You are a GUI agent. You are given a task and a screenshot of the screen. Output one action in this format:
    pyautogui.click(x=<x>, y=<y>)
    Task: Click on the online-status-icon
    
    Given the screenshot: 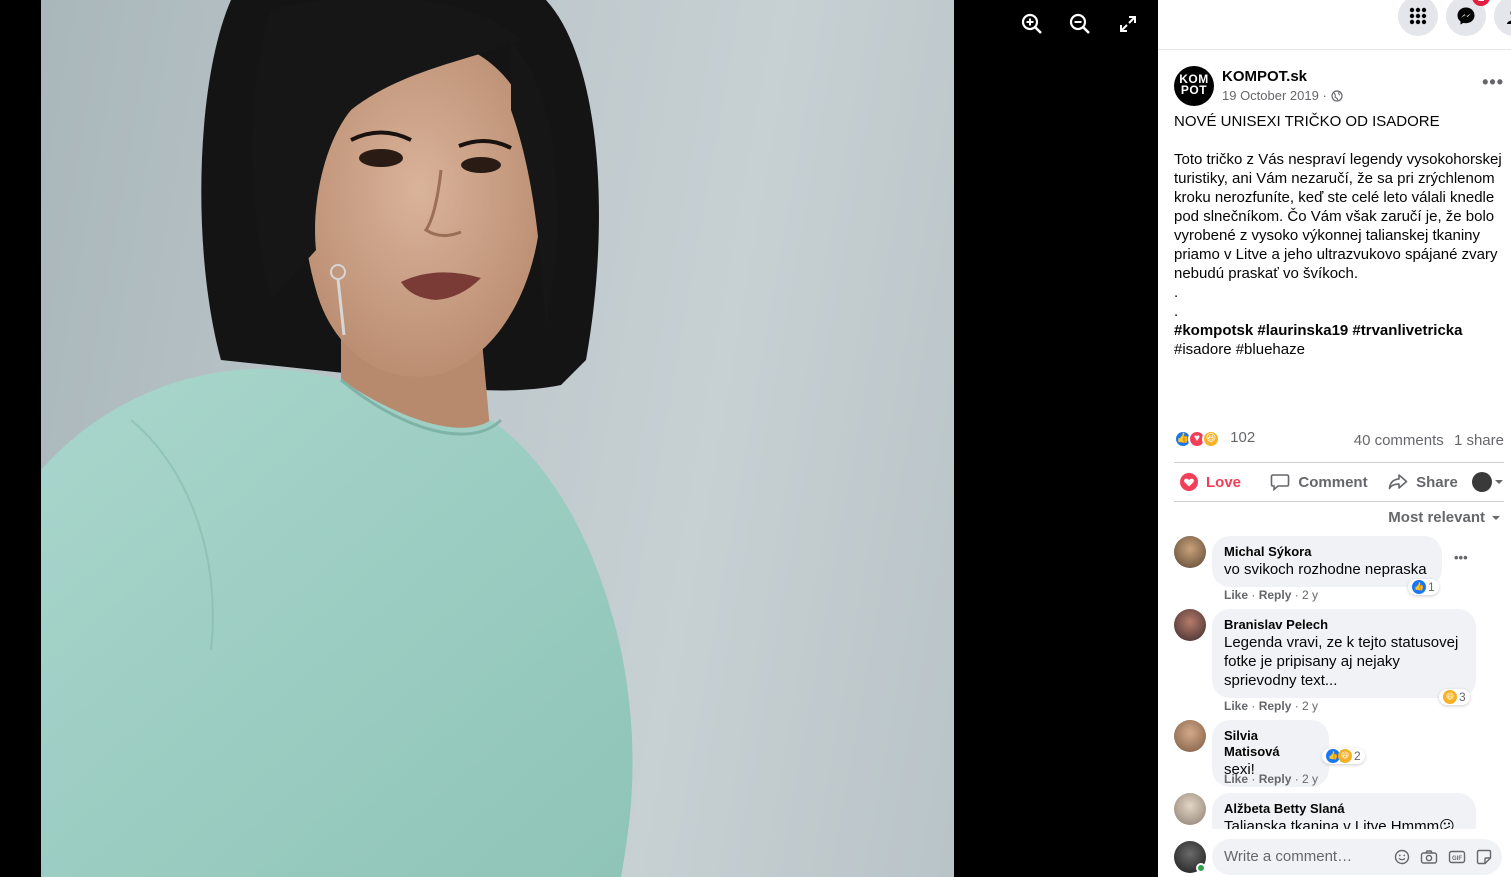 What is the action you would take?
    pyautogui.click(x=1201, y=868)
    